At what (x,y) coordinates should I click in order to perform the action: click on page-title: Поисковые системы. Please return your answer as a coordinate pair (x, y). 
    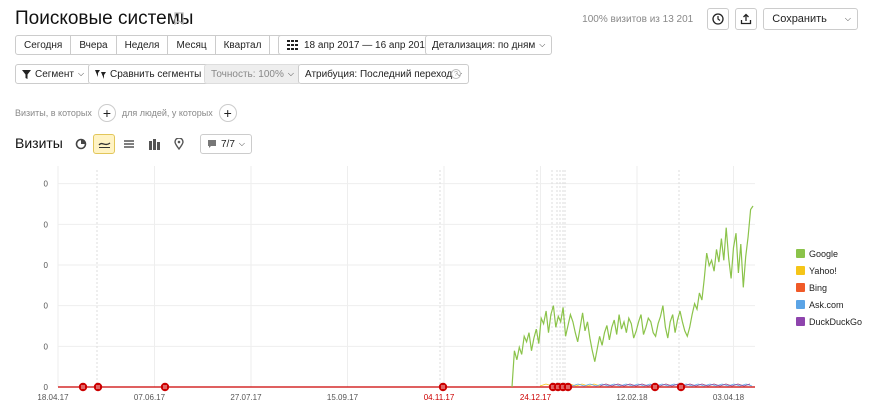
    Looking at the image, I should click on (104, 18).